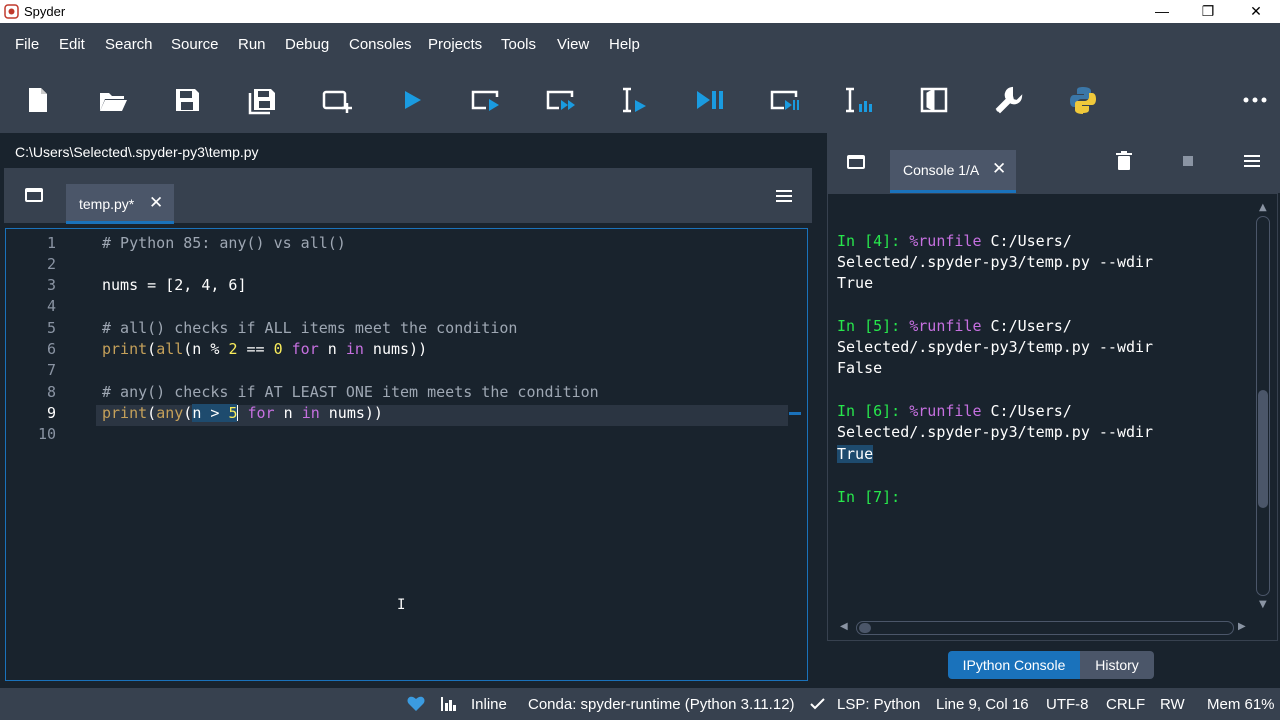 This screenshot has height=720, width=1280. Describe the element at coordinates (1263, 604) in the screenshot. I see `scroll-down-arrow-icon: ▼` at that location.